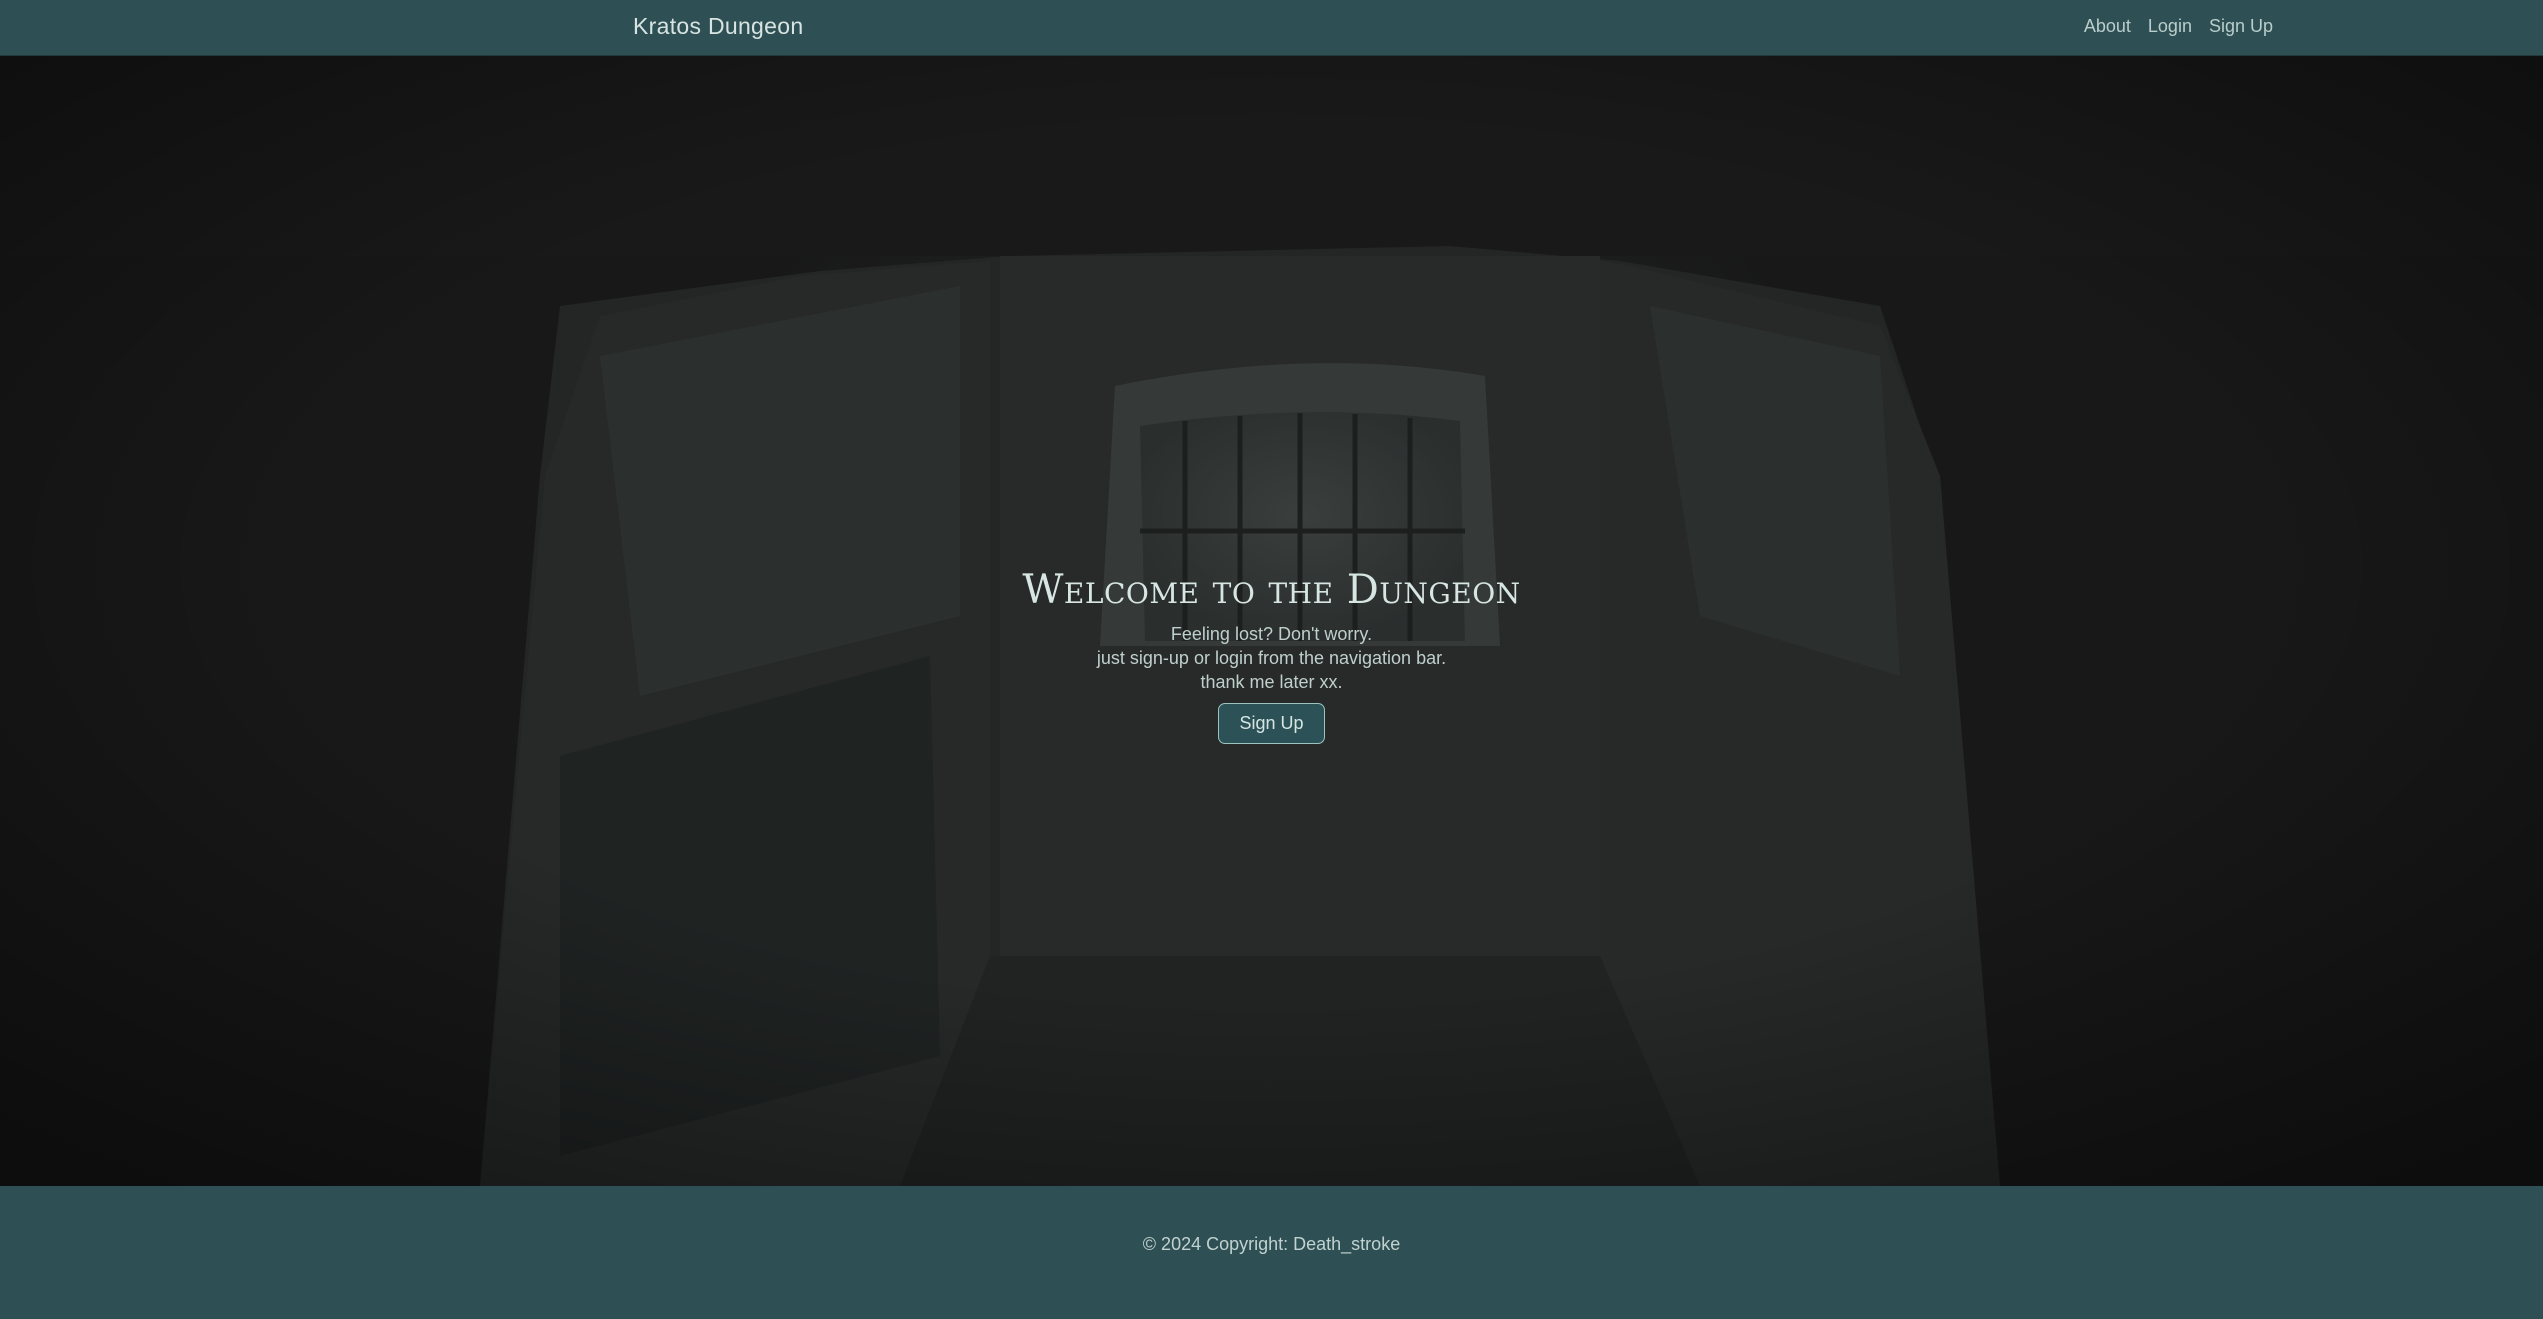 Image resolution: width=2543 pixels, height=1319 pixels. Describe the element at coordinates (2241, 26) in the screenshot. I see `nav-link-signup: Sign Up` at that location.